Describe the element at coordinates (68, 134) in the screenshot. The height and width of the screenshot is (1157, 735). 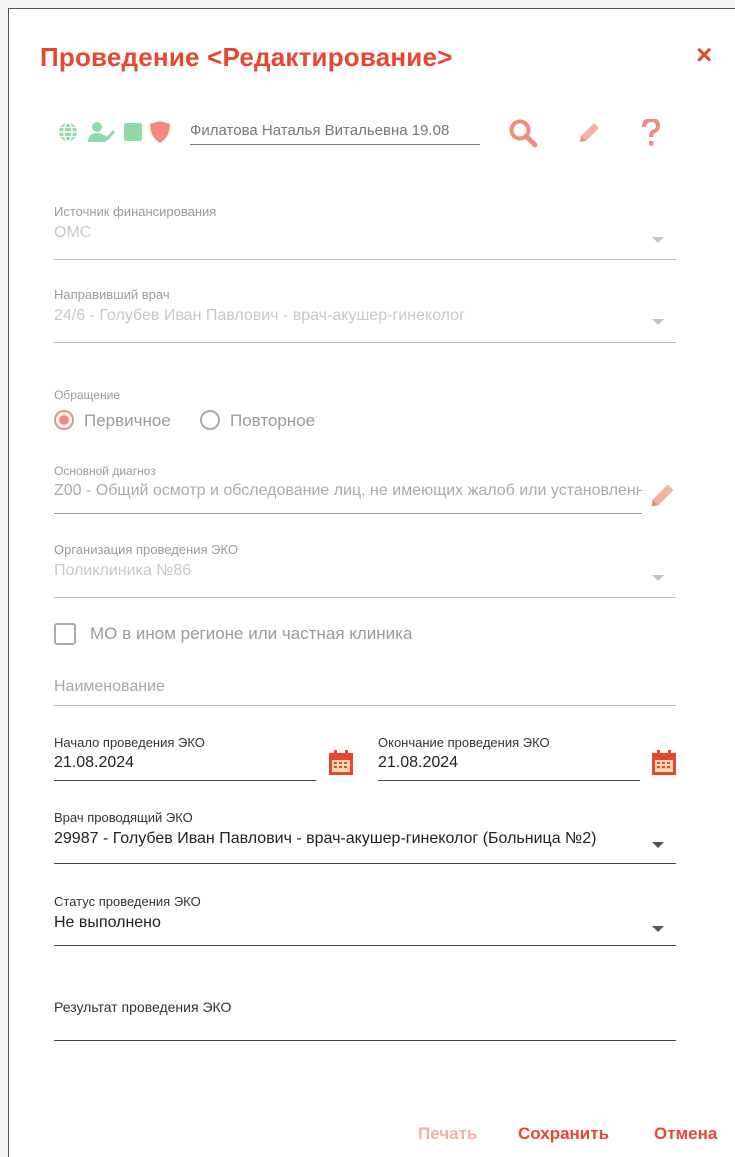
I see `globe-icon` at that location.